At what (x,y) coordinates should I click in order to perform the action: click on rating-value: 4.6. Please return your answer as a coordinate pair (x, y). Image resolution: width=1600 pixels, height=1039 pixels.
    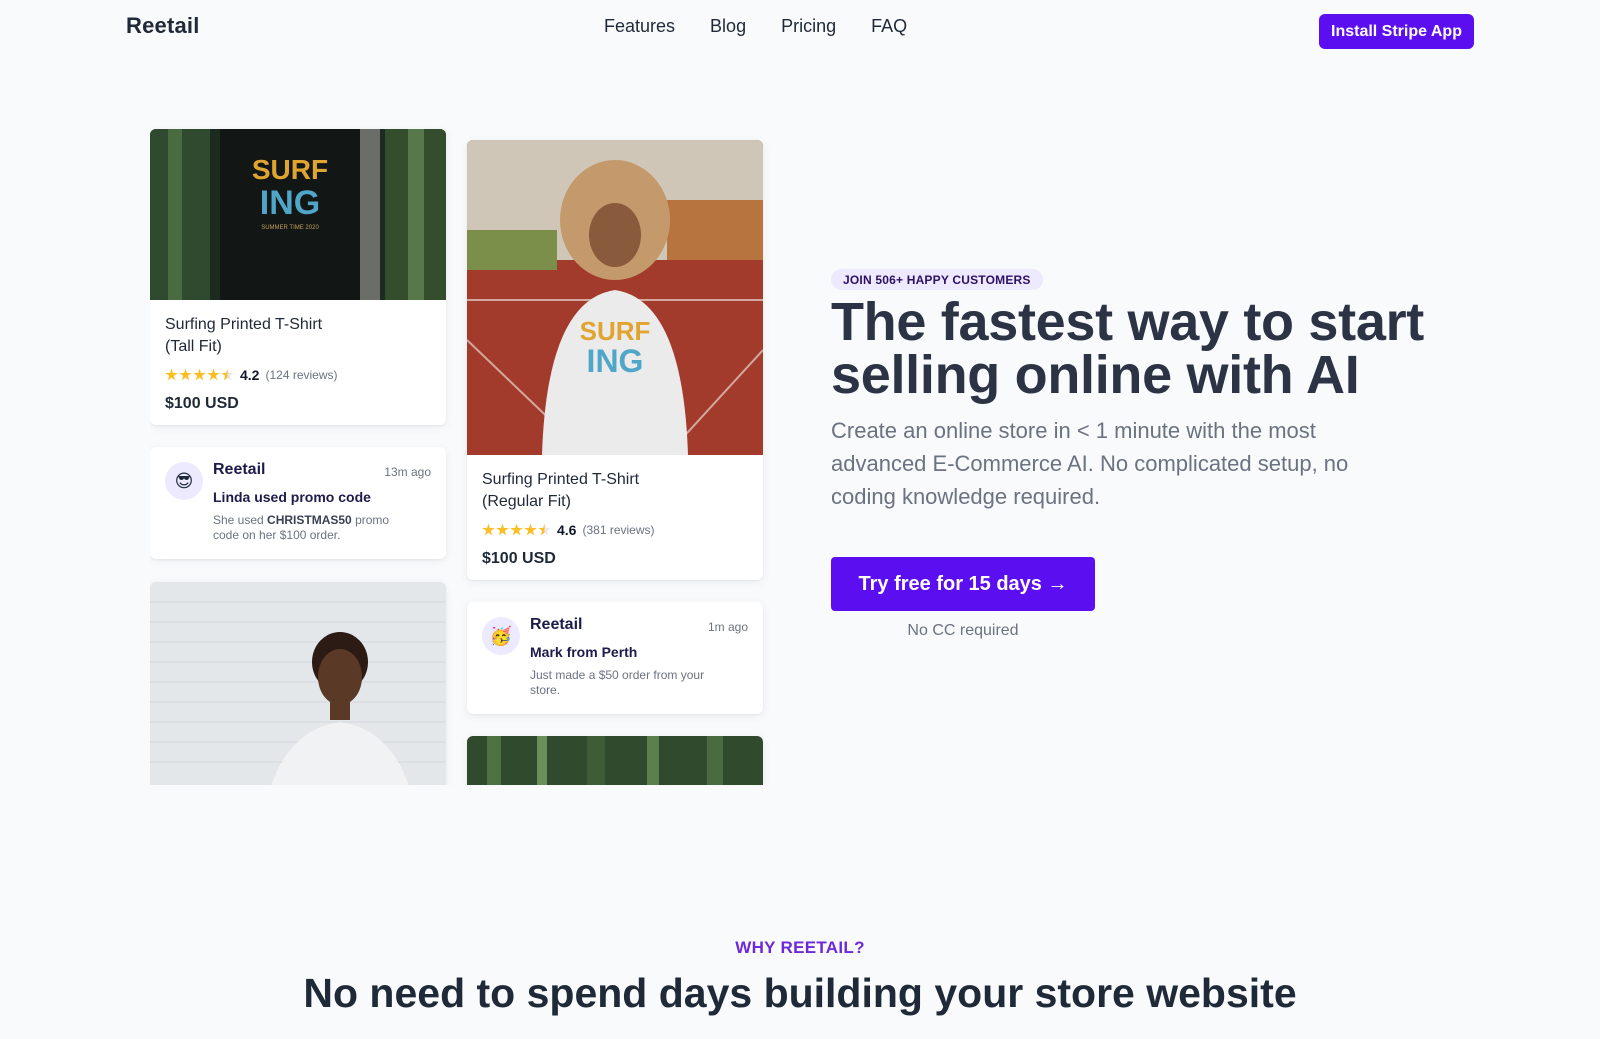
    Looking at the image, I should click on (567, 530).